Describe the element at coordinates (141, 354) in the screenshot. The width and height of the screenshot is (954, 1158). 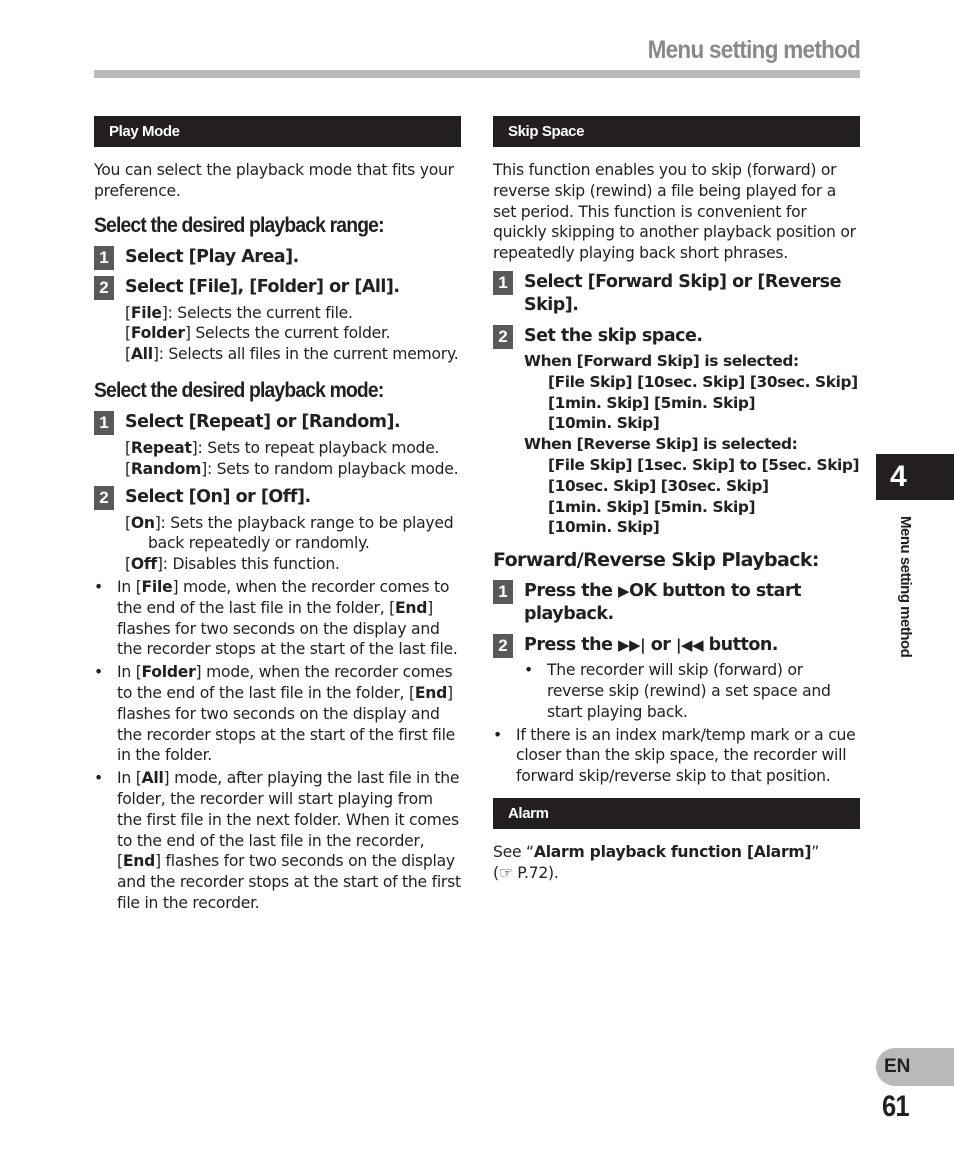
I see `option-name: All` at that location.